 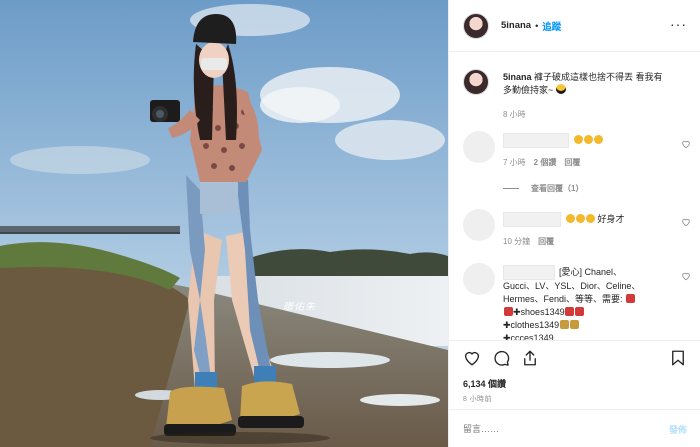 What do you see at coordinates (532, 336) in the screenshot?
I see `comment-line: ccces1349` at bounding box center [532, 336].